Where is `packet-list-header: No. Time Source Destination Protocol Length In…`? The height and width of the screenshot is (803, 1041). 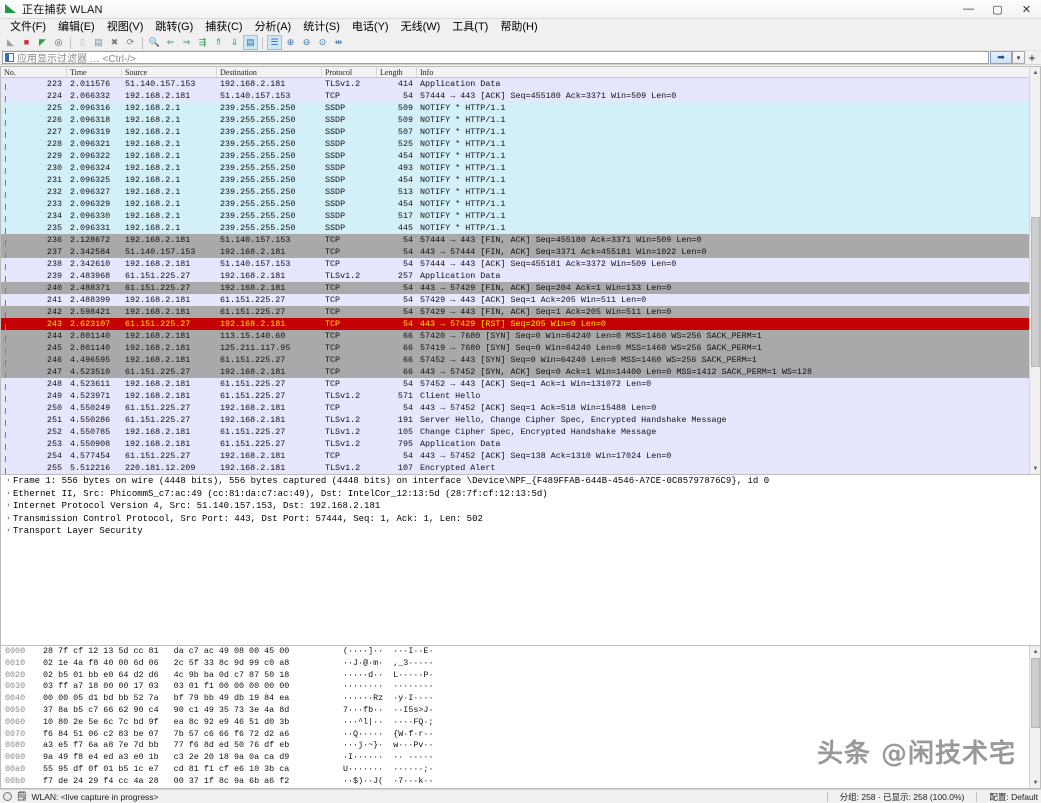
packet-list-header: No. Time Source Destination Protocol Length In… is located at coordinates (520, 72).